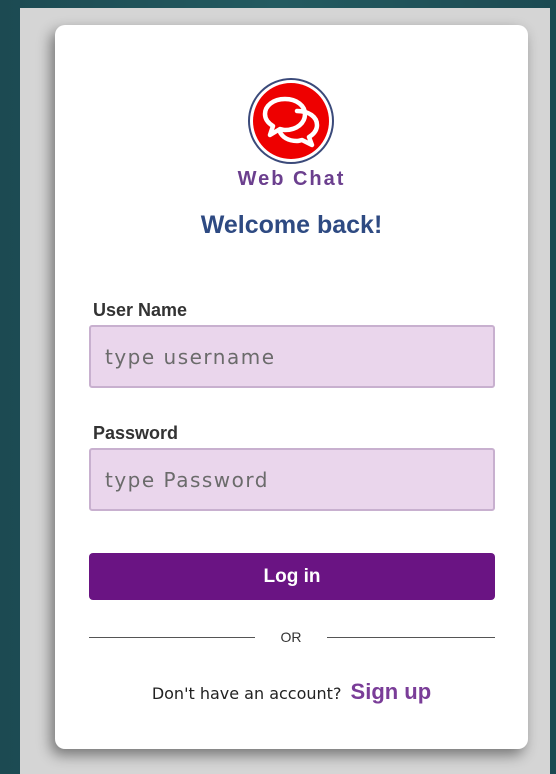  I want to click on page-title: Welcome back!, so click(291, 225).